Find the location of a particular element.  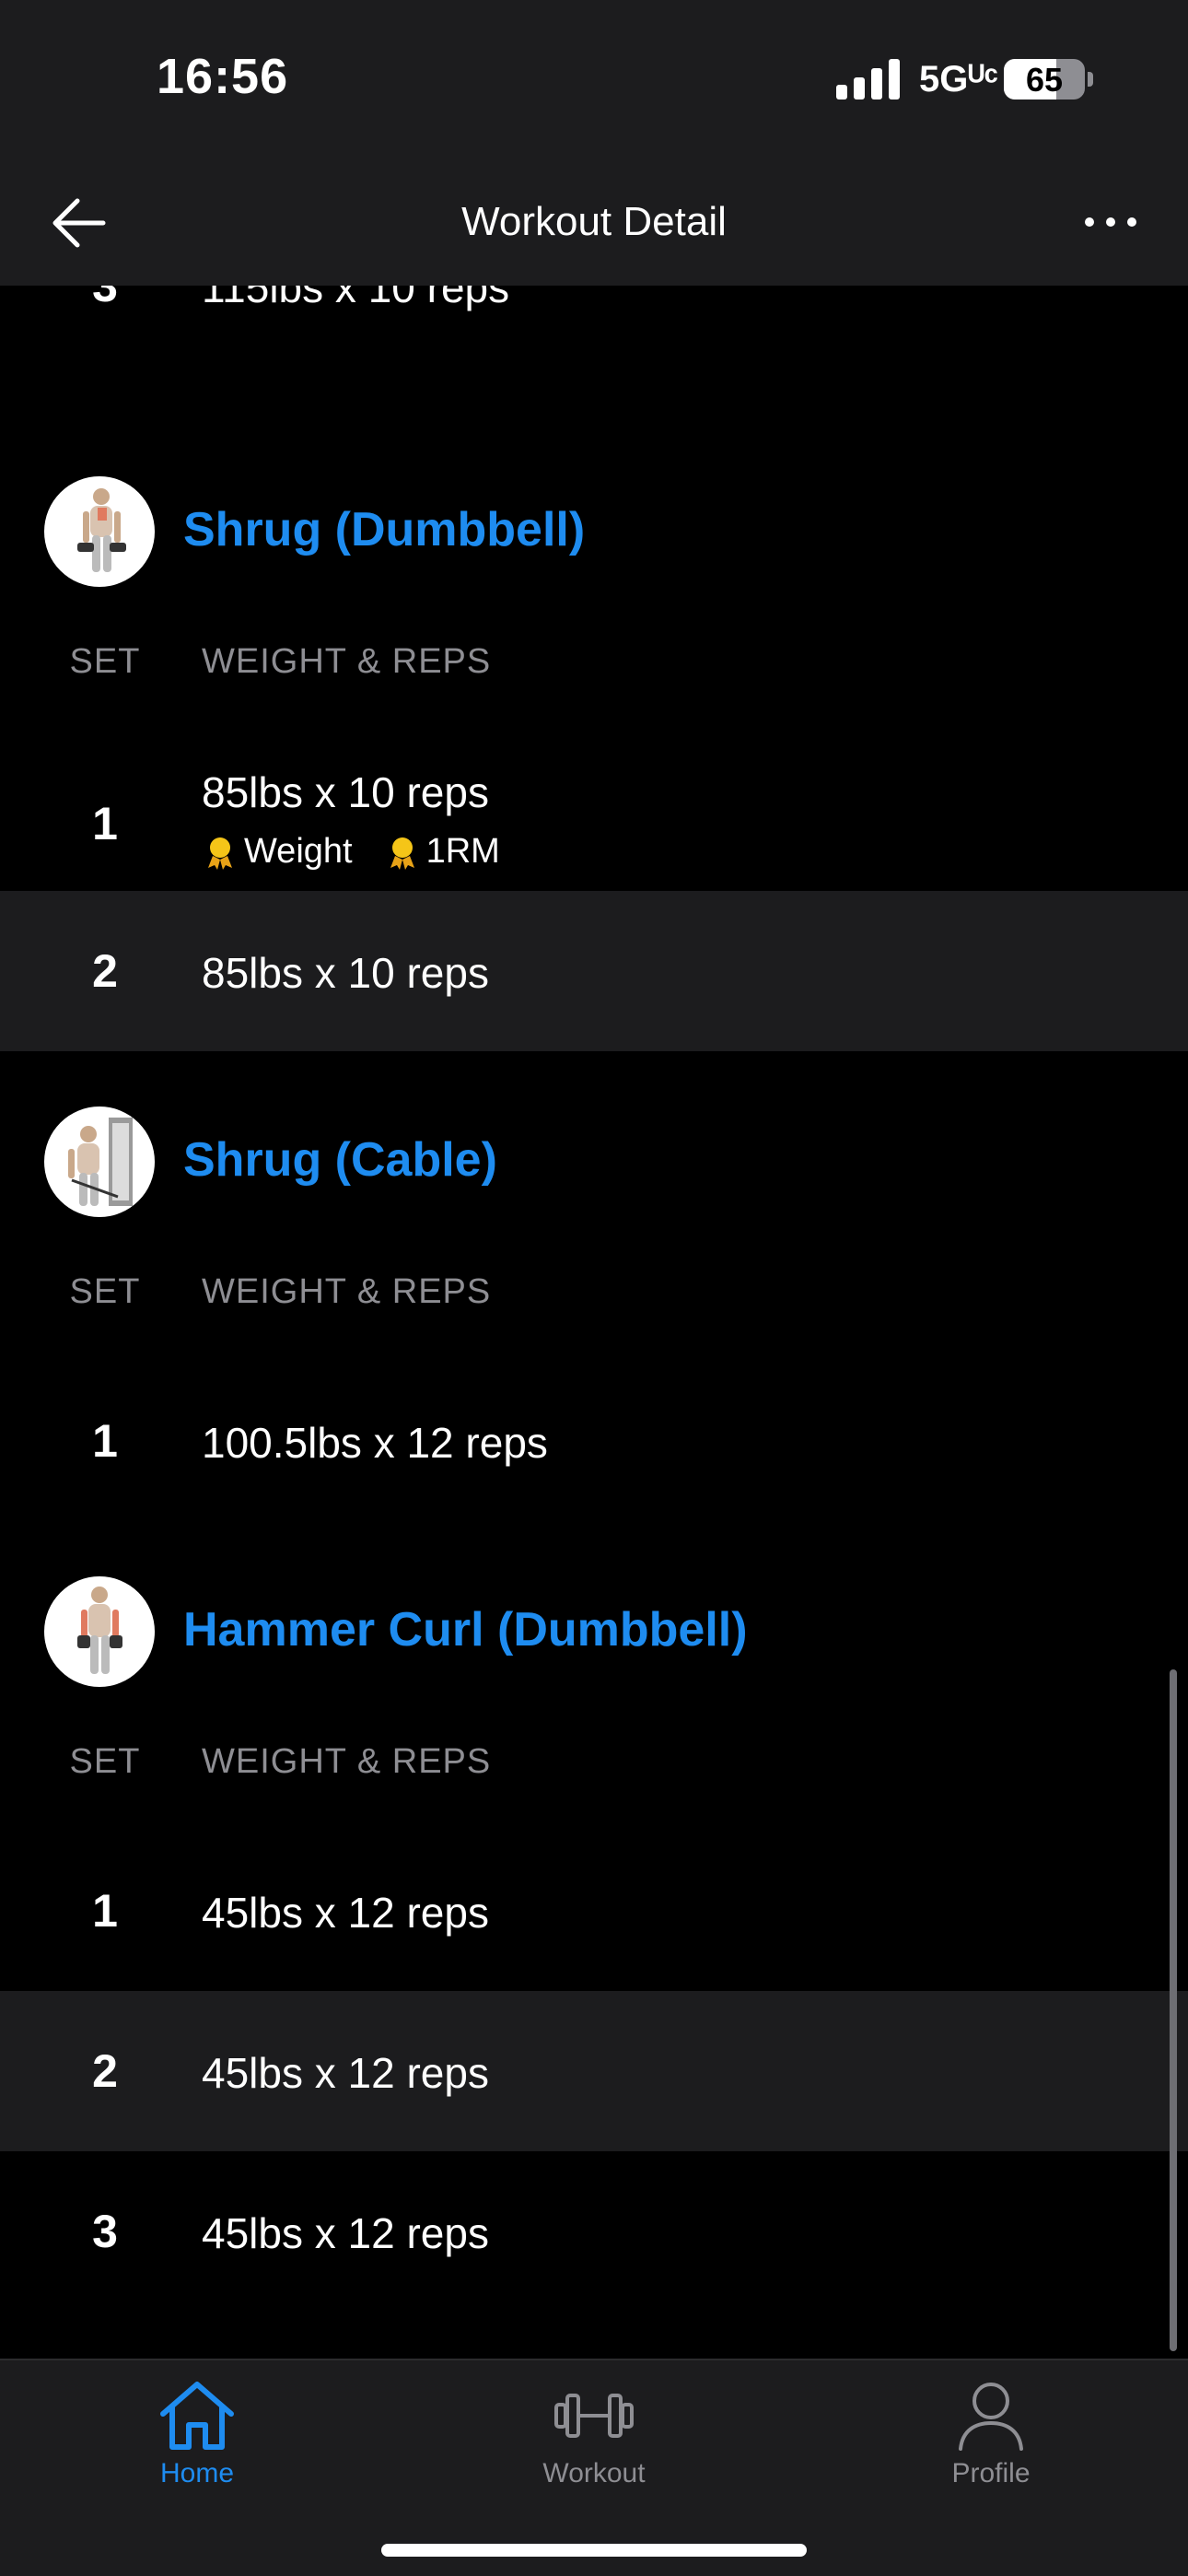

set-row: 1 100.5lbs x 12 reps is located at coordinates (594, 1441).